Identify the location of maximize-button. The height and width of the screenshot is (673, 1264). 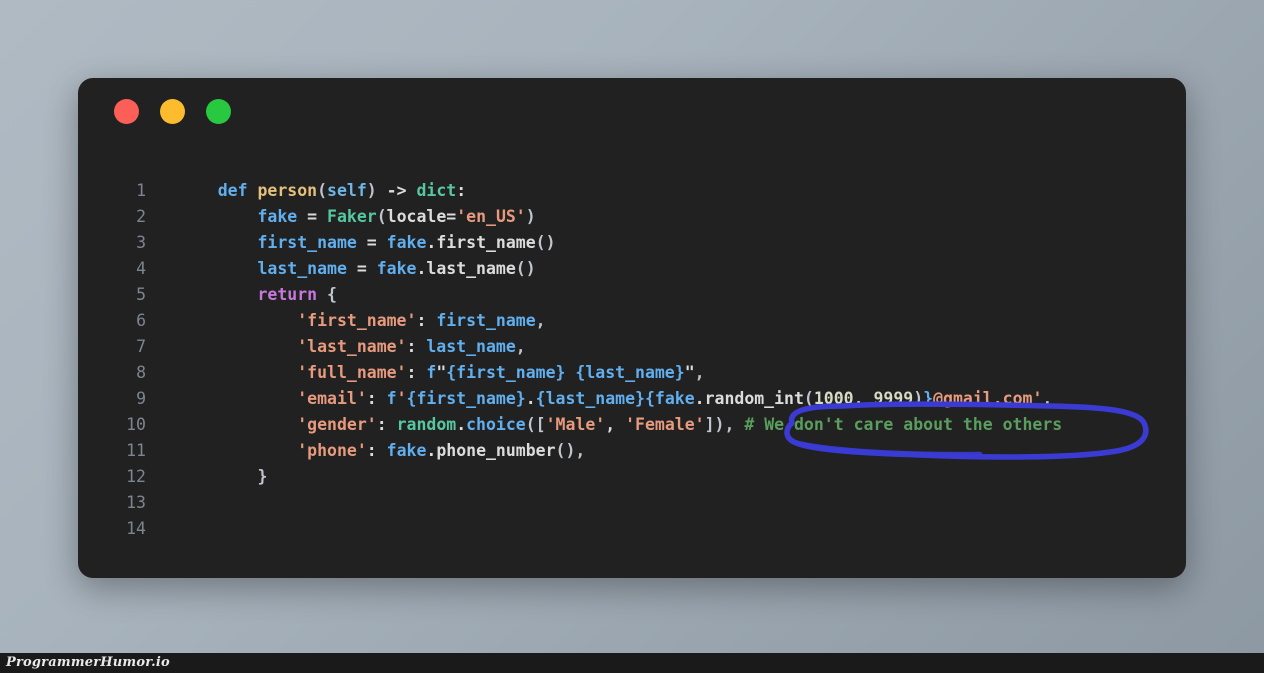
(218, 111).